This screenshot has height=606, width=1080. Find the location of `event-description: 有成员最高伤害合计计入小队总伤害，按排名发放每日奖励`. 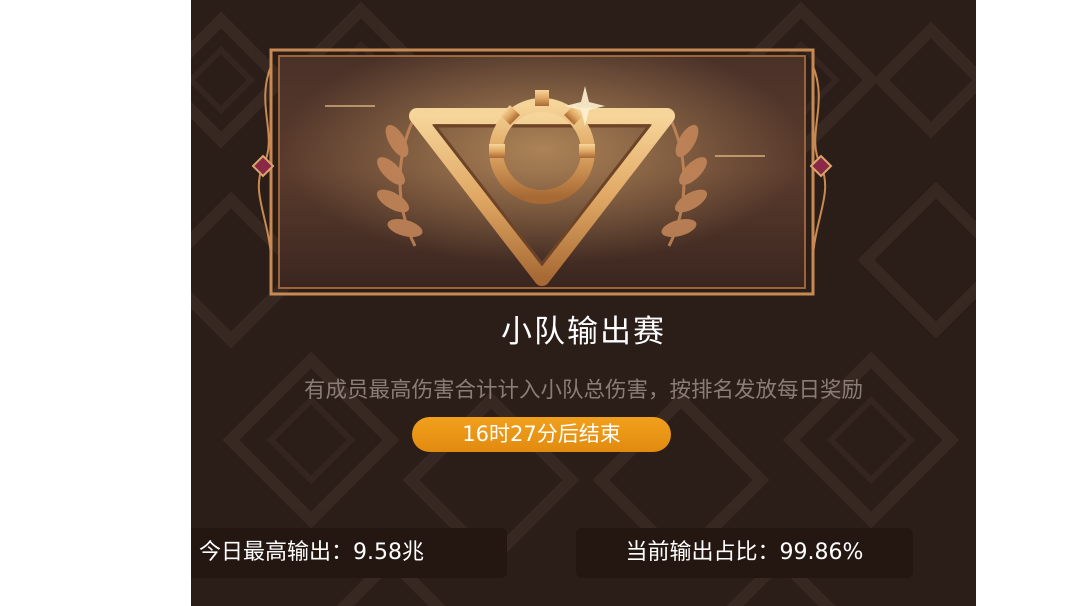

event-description: 有成员最高伤害合计计入小队总伤害，按排名发放每日奖励 is located at coordinates (583, 390).